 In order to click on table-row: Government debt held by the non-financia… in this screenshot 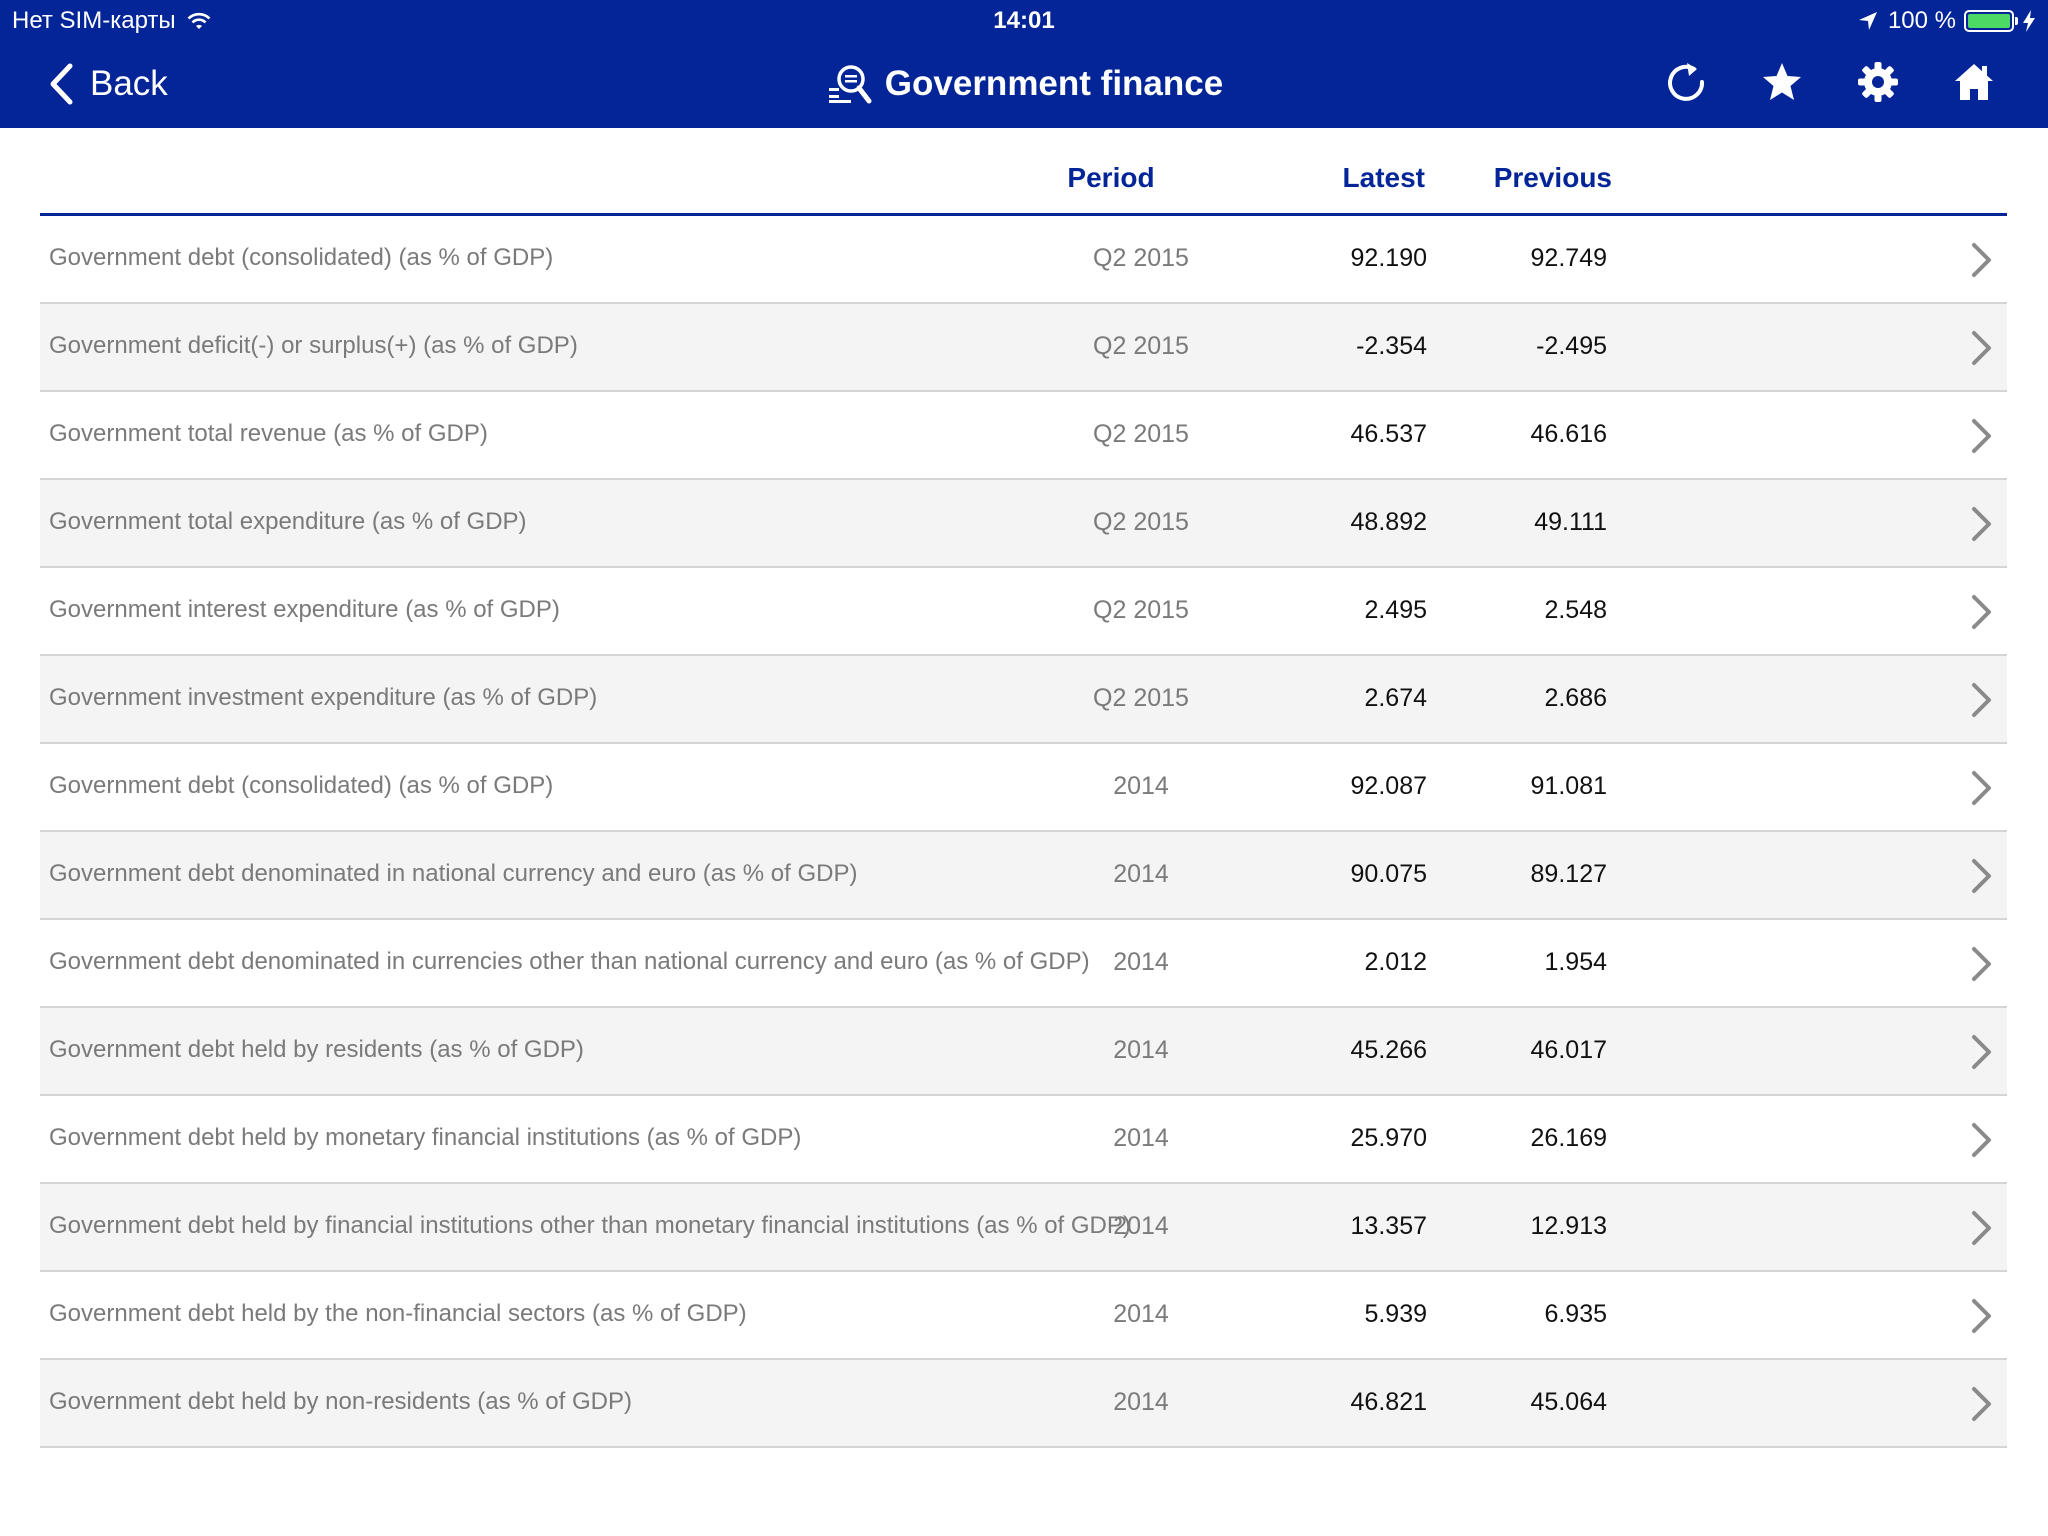, I will do `click(1023, 1316)`.